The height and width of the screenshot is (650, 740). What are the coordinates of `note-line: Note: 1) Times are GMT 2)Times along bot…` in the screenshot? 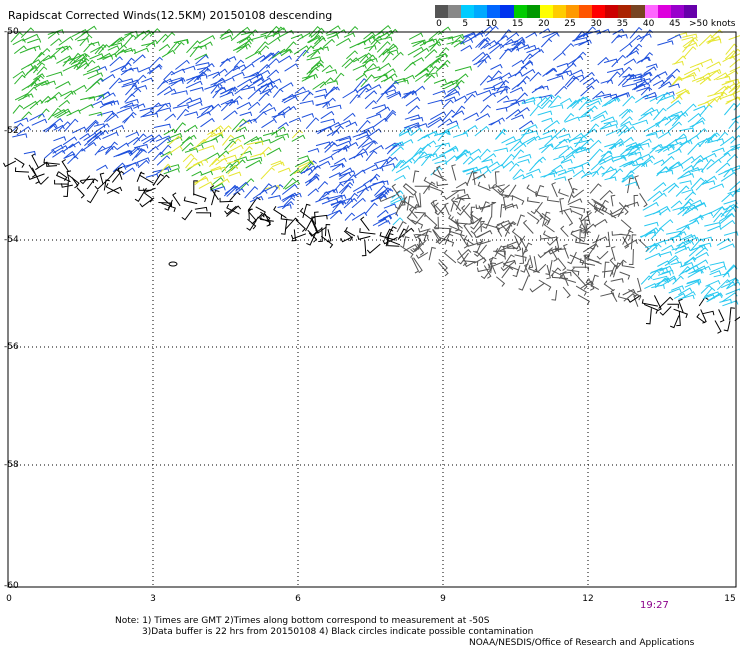 It's located at (302, 621).